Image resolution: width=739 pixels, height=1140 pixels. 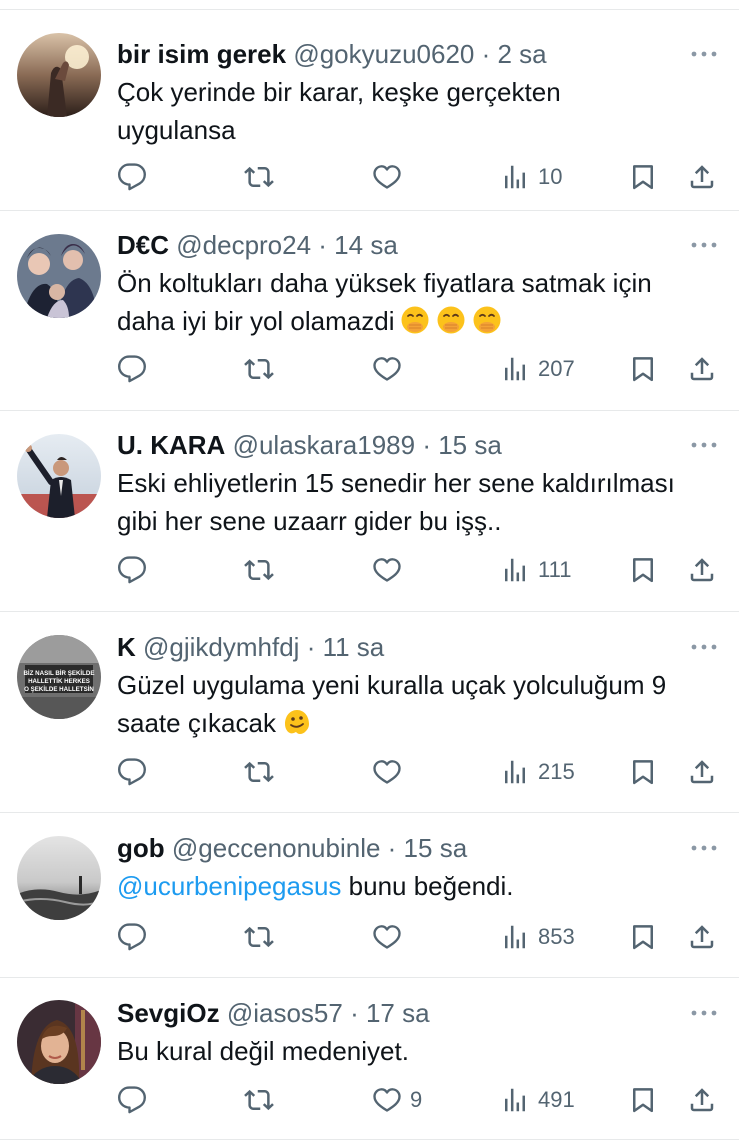 I want to click on like-button: 9, so click(x=397, y=1100).